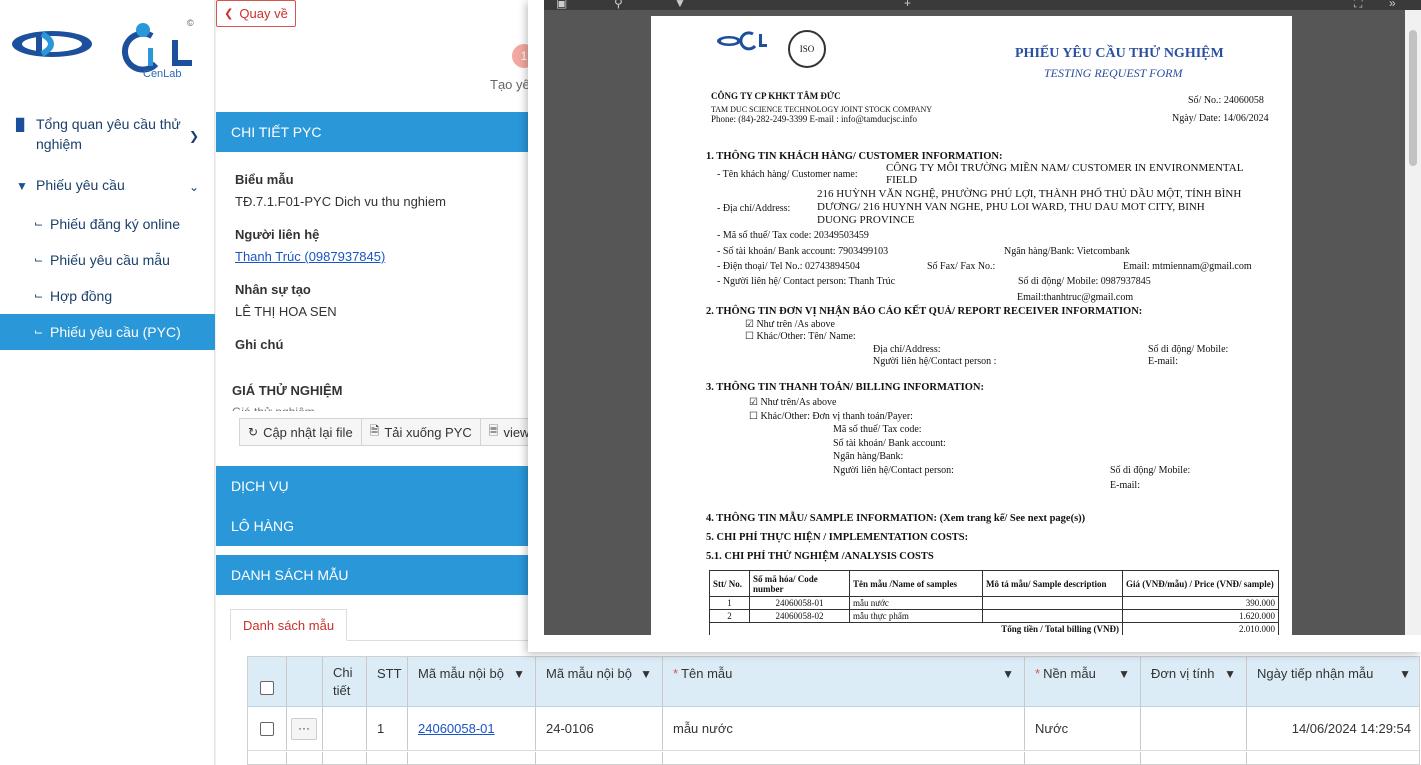 The image size is (1421, 765). I want to click on price-section-title: GIÁ THỬ NGHIỆM, so click(287, 390).